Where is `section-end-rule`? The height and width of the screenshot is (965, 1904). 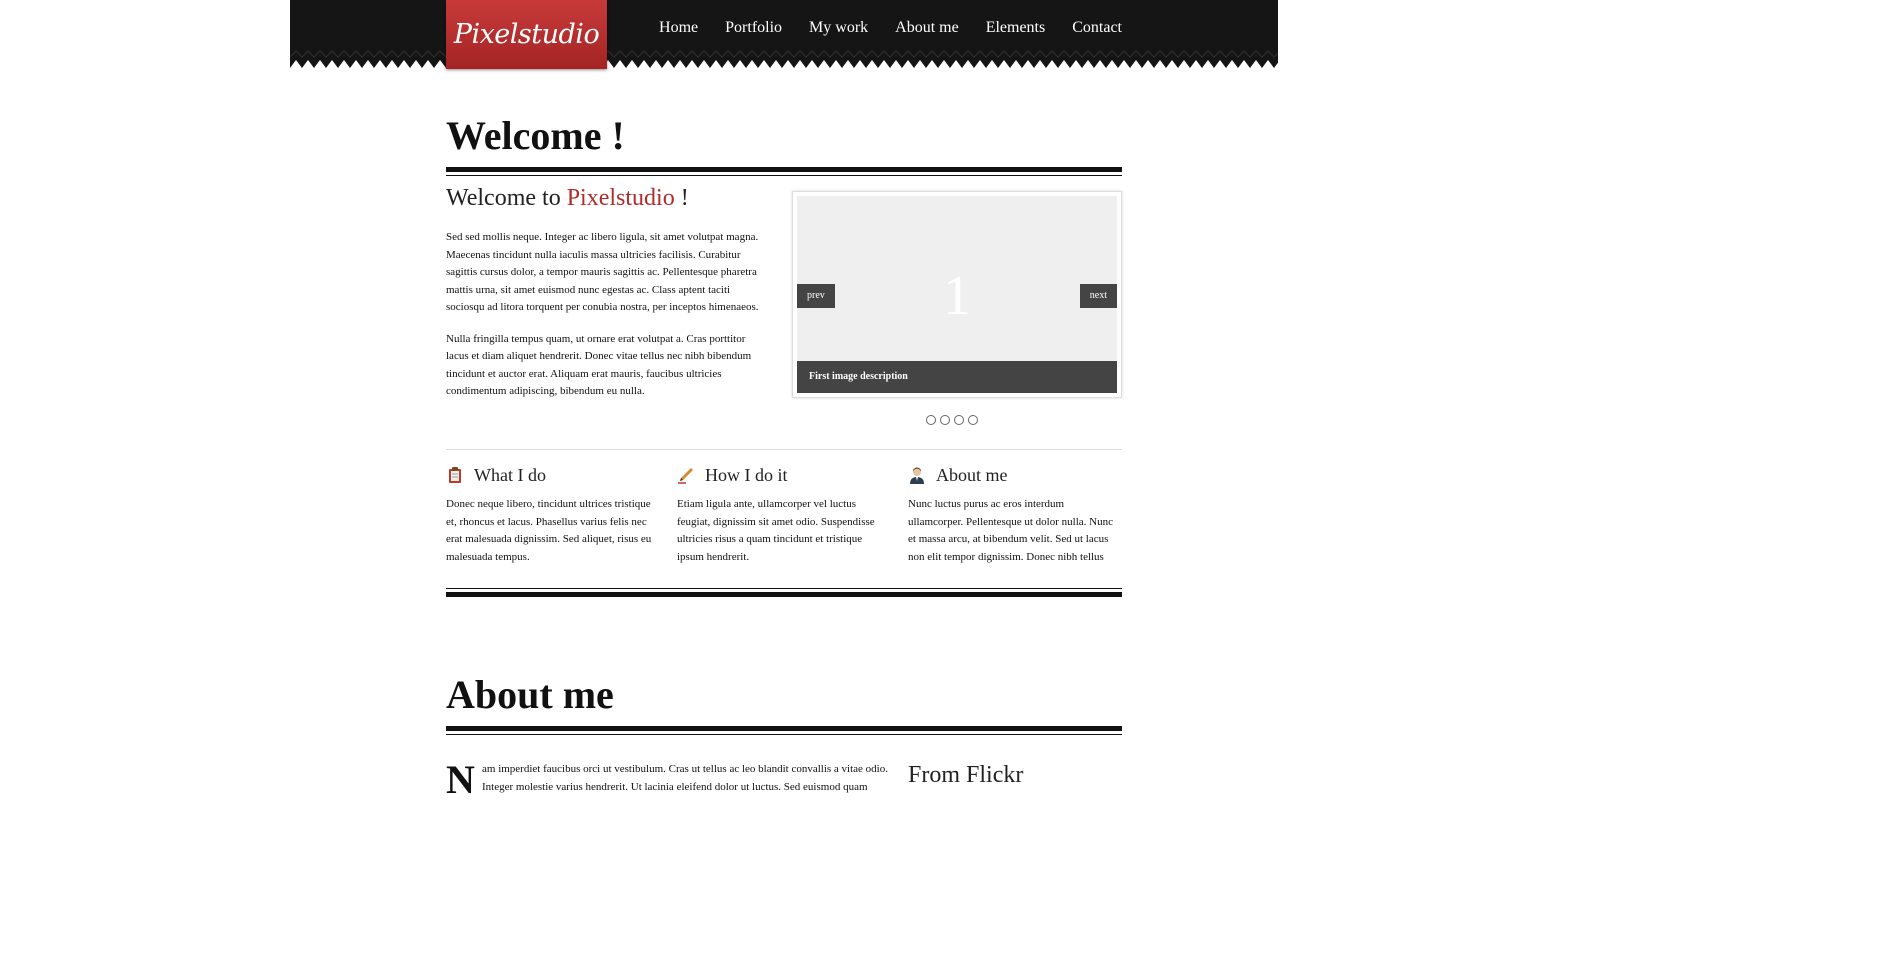 section-end-rule is located at coordinates (784, 592).